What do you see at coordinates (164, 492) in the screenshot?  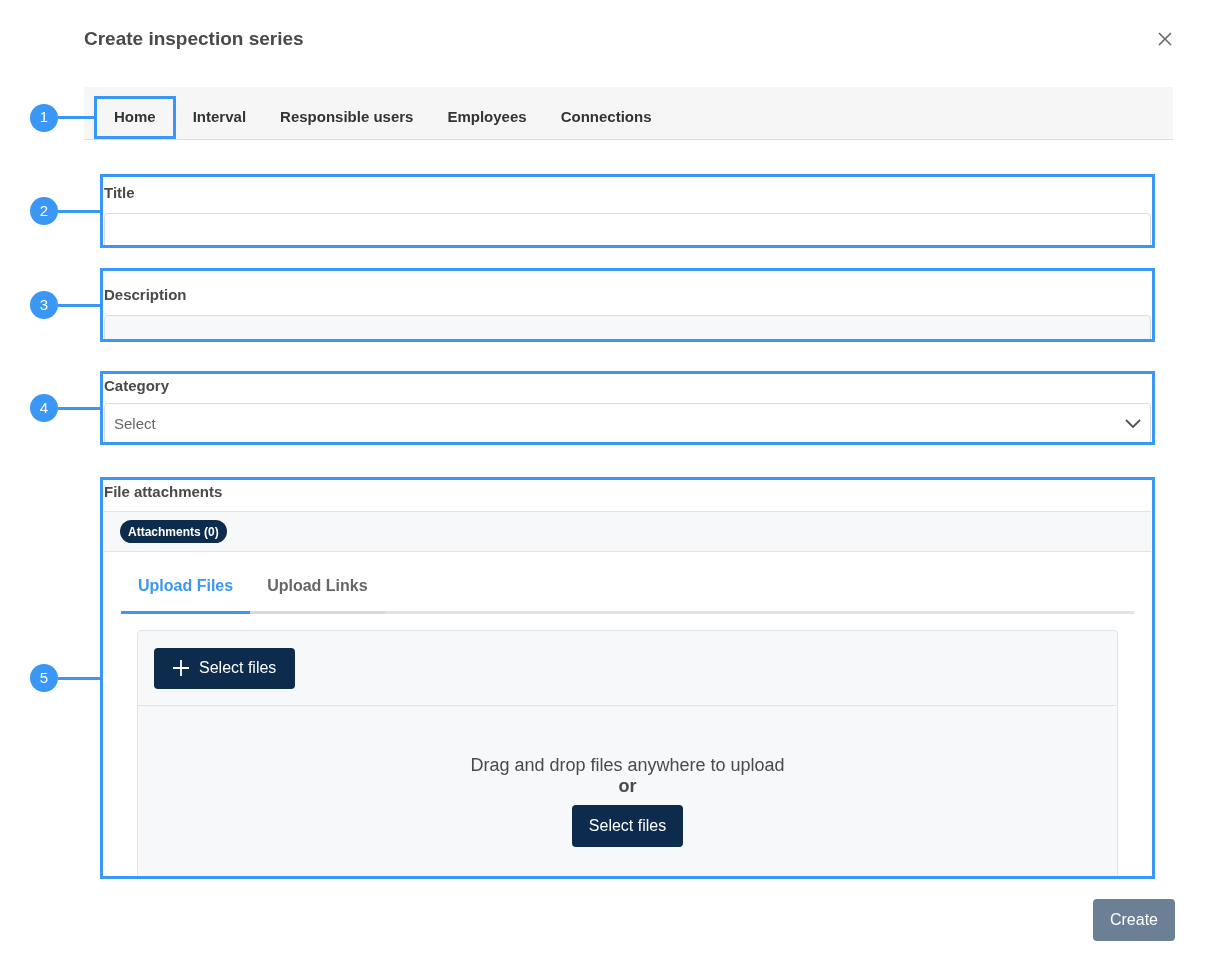 I see `field-label: File attachments` at bounding box center [164, 492].